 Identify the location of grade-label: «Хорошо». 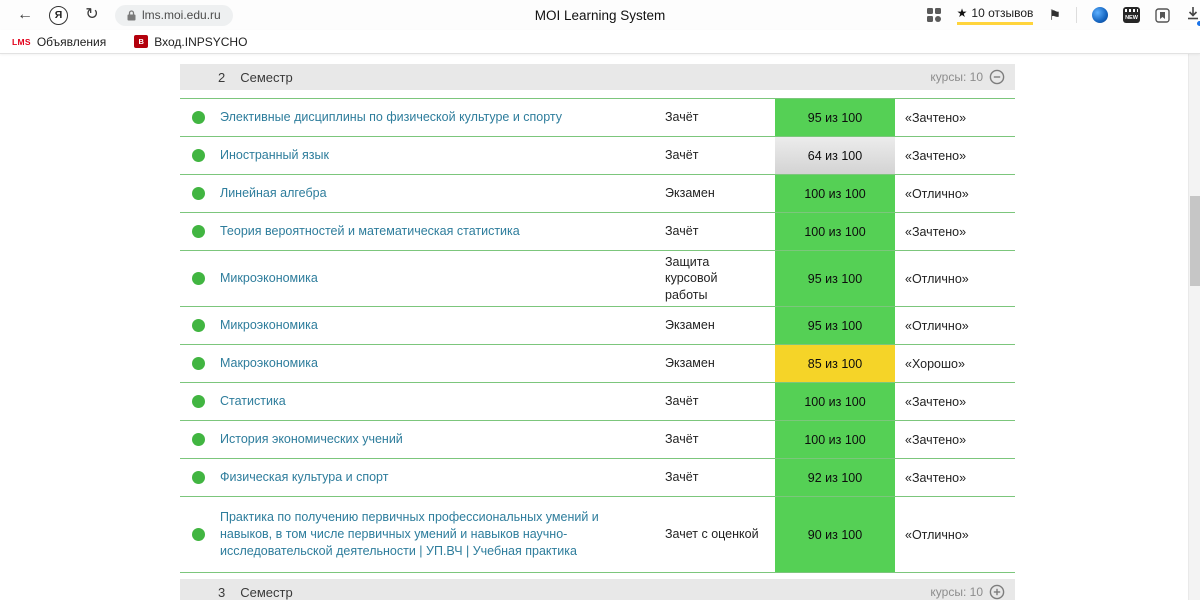
(935, 363).